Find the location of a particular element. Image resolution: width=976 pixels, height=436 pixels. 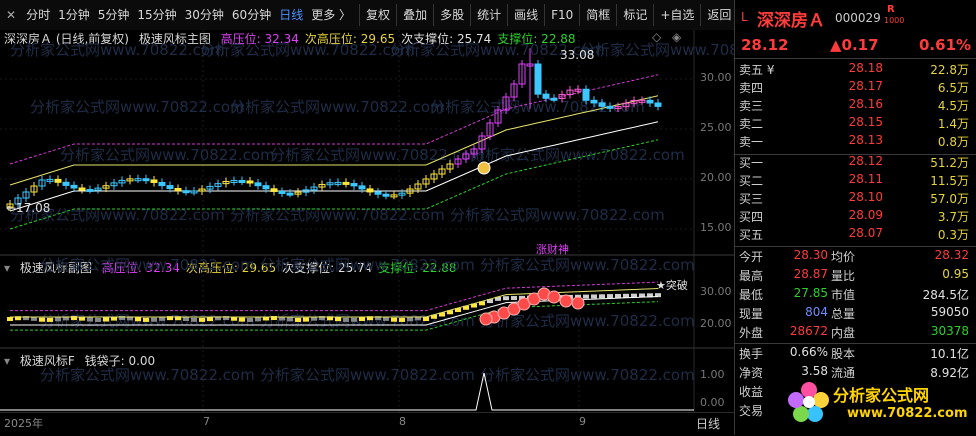

period-label: 日线 is located at coordinates (708, 423).